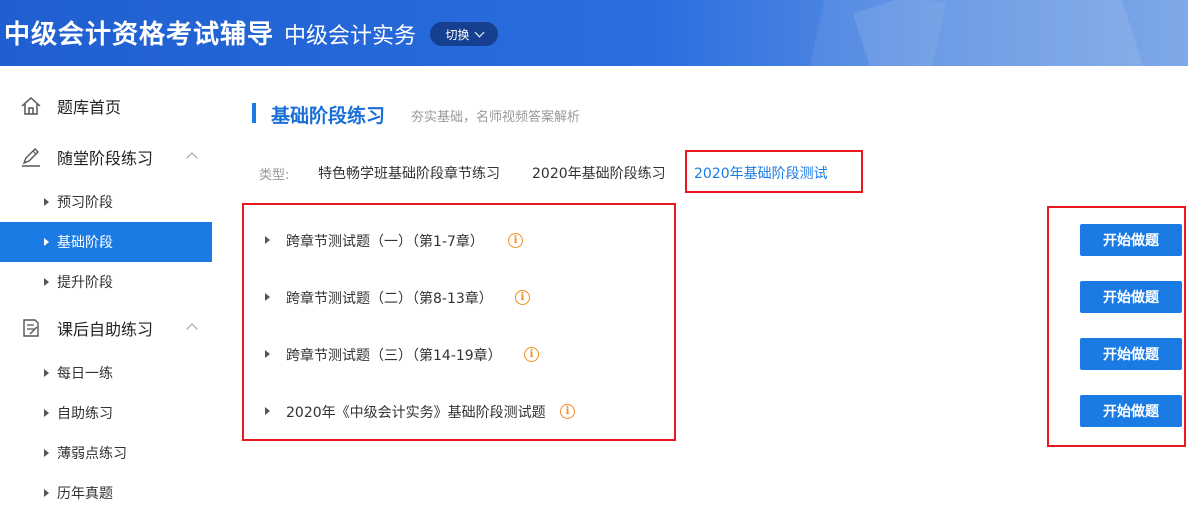 The width and height of the screenshot is (1188, 517). Describe the element at coordinates (394, 355) in the screenshot. I see `exercise-title: 跨章节测试题（三）（第14-19章）` at that location.